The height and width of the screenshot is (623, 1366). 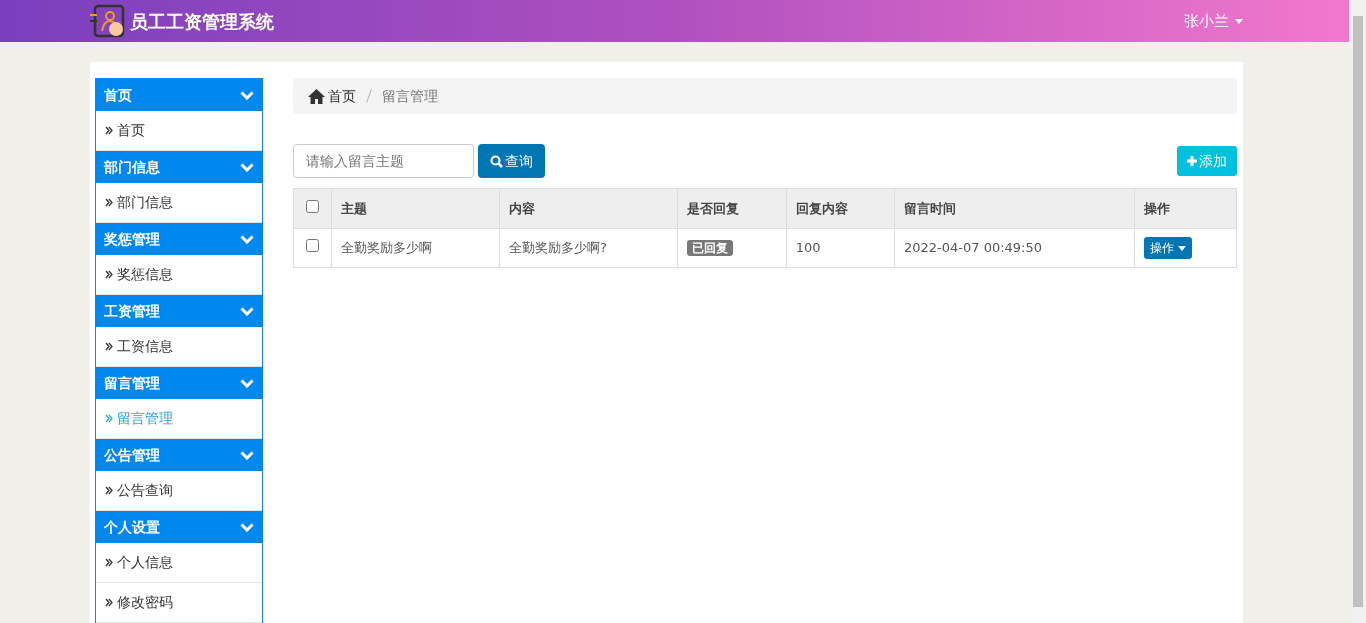 What do you see at coordinates (179, 167) in the screenshot?
I see `menu-group-header: 部门信息` at bounding box center [179, 167].